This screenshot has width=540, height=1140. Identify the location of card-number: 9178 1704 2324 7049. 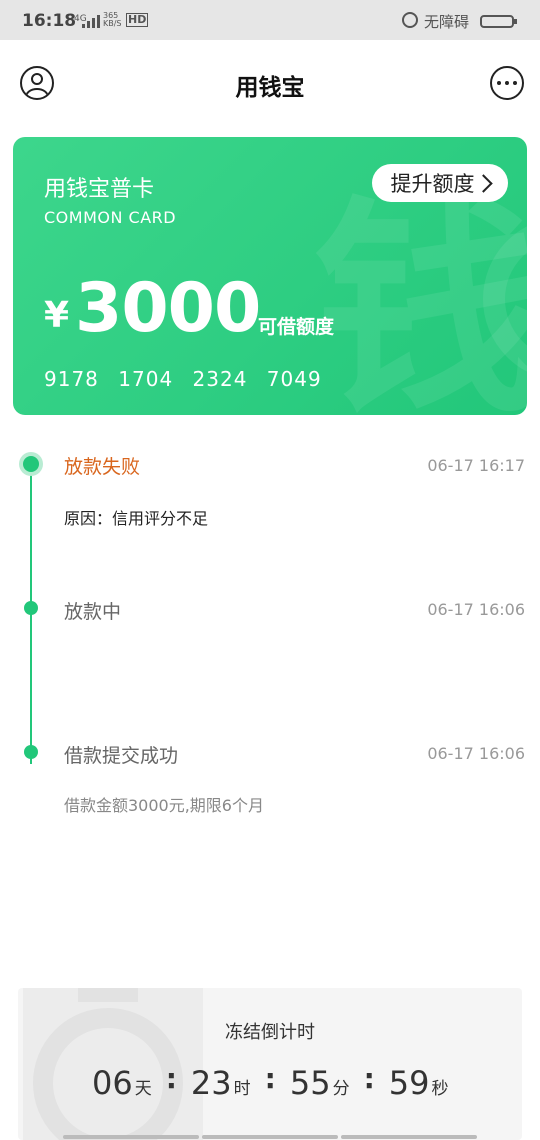
(189, 379).